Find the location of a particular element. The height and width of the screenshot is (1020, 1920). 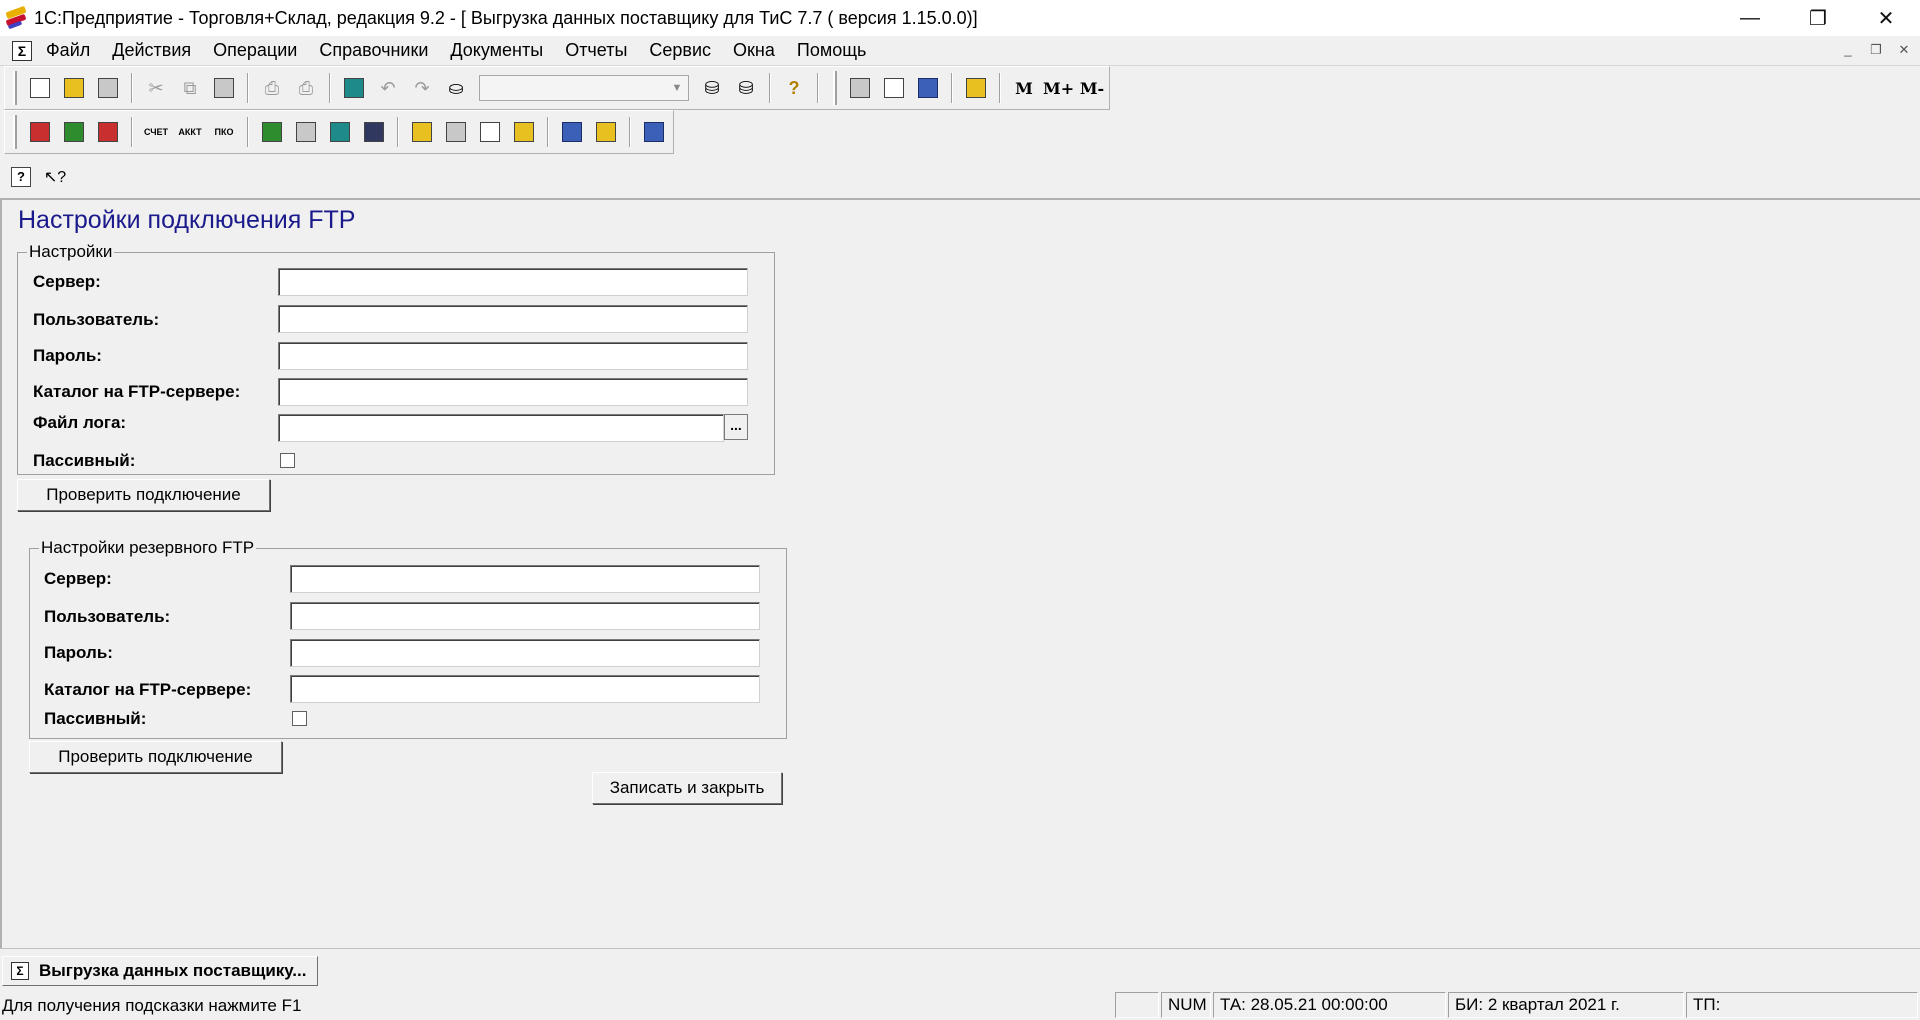

redo-icon: ↷ is located at coordinates (422, 88).